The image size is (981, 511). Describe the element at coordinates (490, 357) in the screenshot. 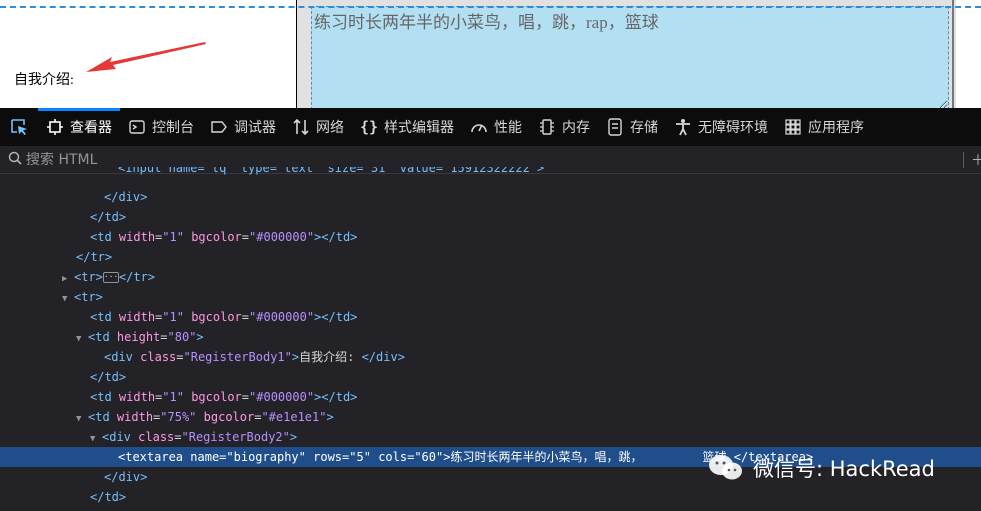

I see `tree-node: <div class="RegisterBody1">自我介绍: </div>` at that location.